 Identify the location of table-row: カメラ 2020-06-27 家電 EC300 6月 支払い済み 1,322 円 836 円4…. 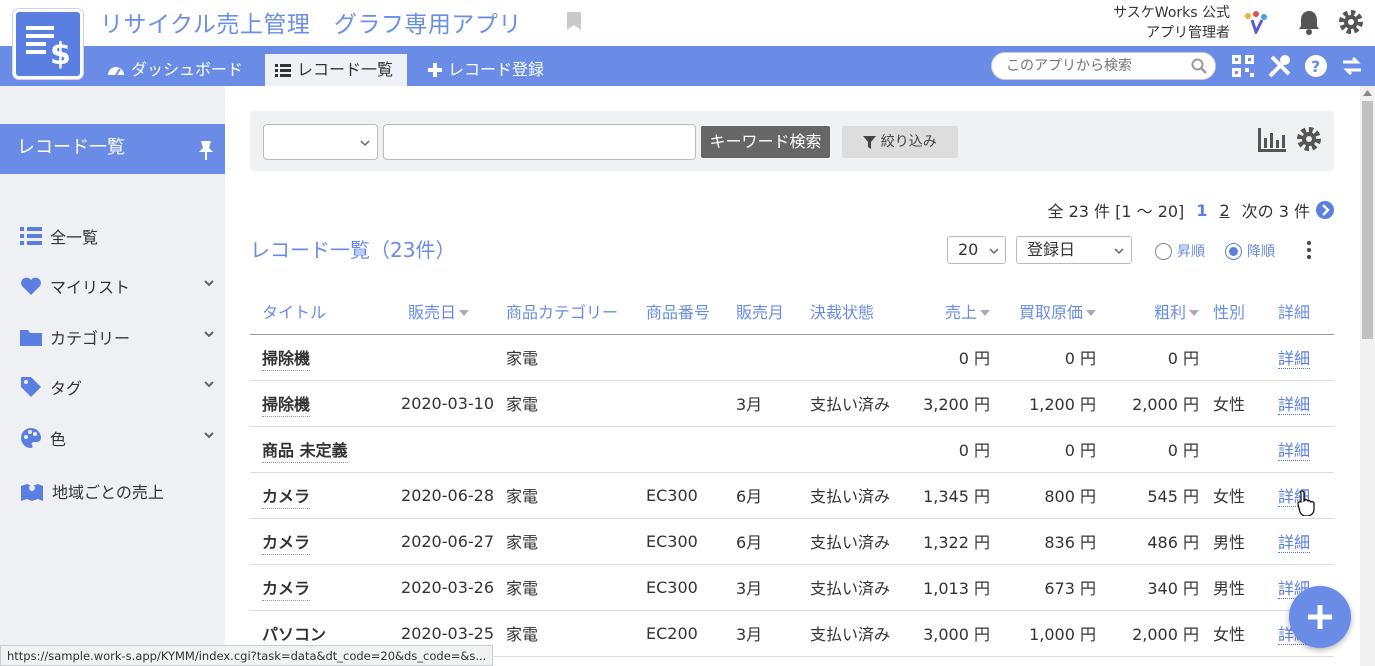
(792, 541).